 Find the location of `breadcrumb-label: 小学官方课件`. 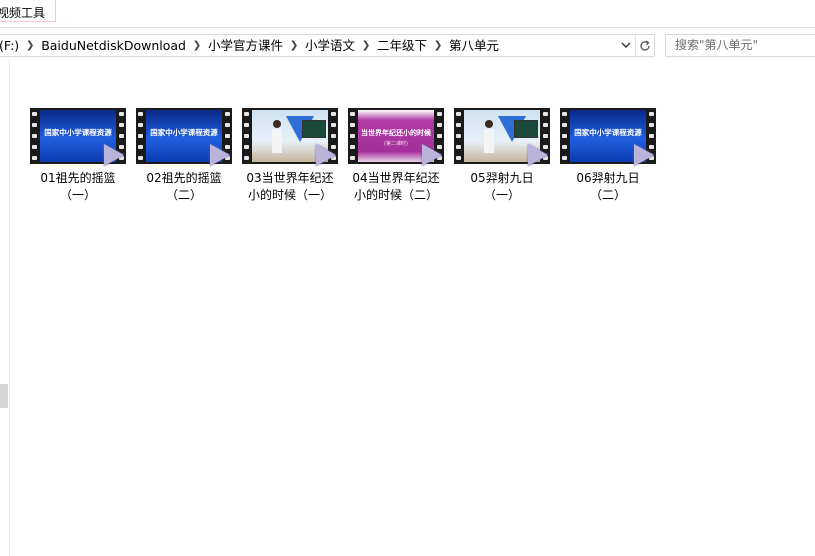

breadcrumb-label: 小学官方课件 is located at coordinates (246, 45).